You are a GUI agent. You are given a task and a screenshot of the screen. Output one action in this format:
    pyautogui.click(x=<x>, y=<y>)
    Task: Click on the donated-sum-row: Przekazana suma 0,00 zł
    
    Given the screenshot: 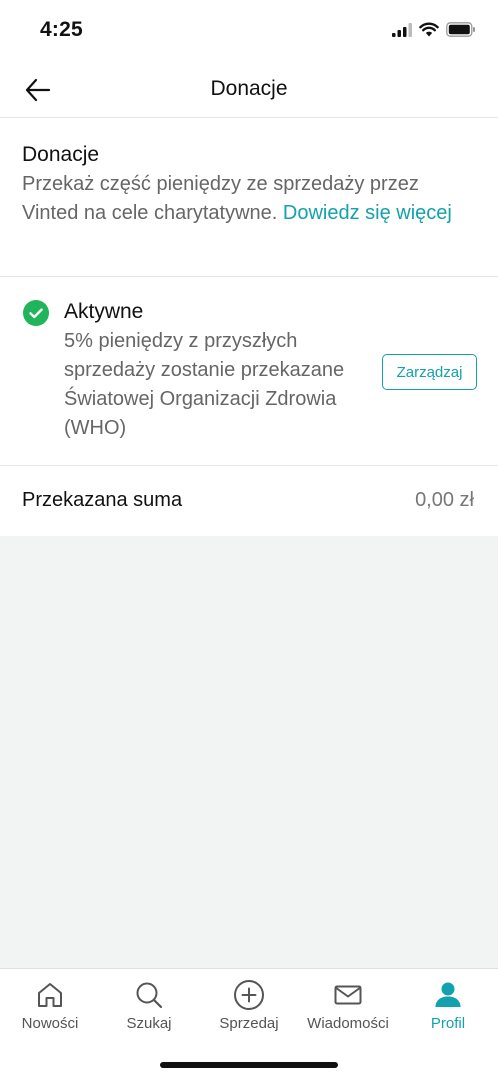 What is the action you would take?
    pyautogui.click(x=249, y=501)
    